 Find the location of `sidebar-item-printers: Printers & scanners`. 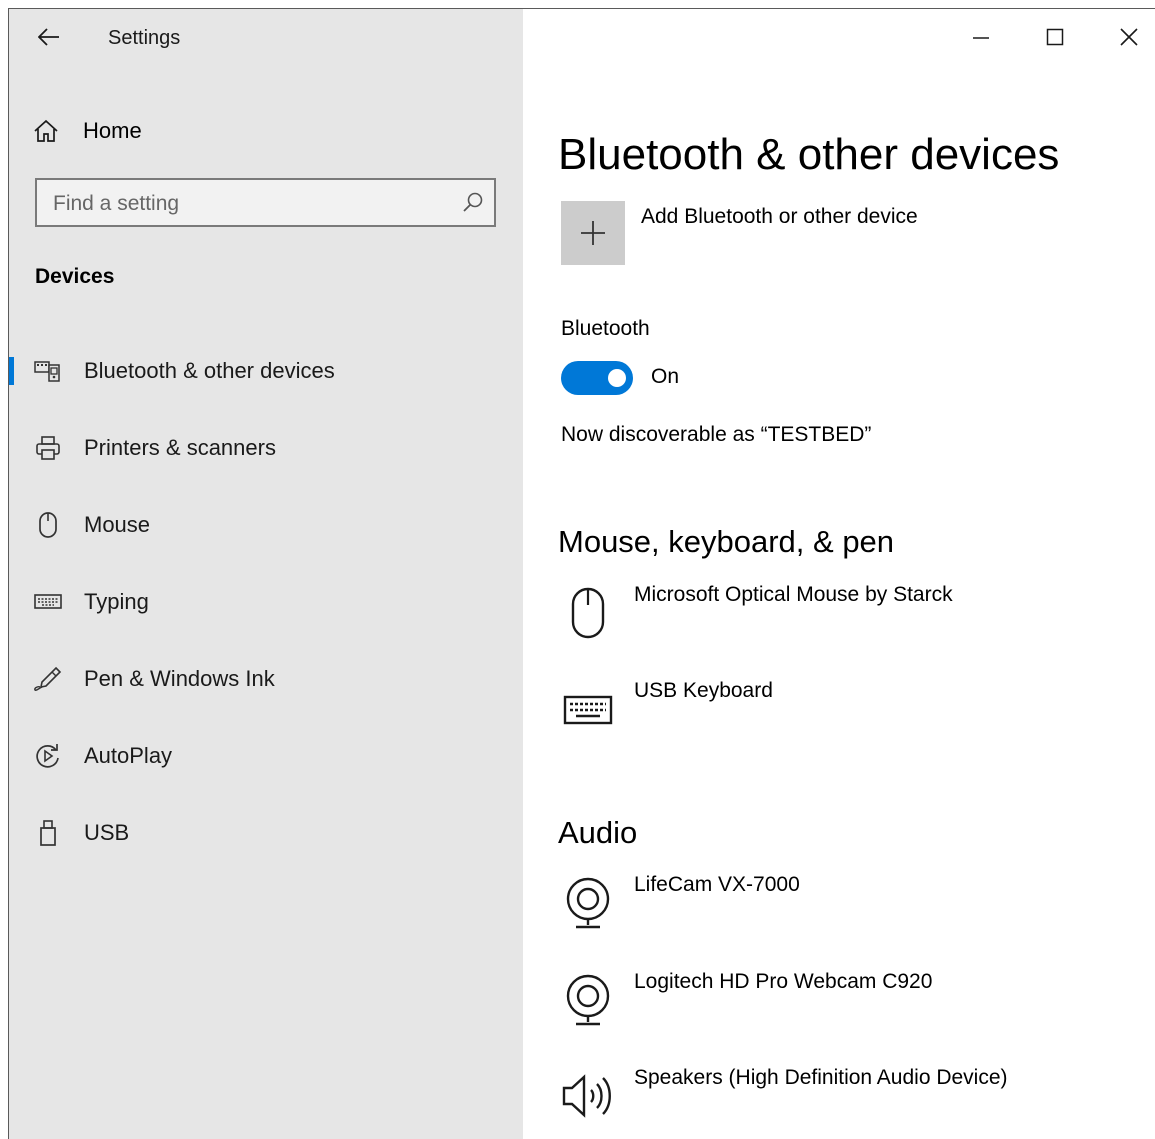

sidebar-item-printers: Printers & scanners is located at coordinates (266, 448).